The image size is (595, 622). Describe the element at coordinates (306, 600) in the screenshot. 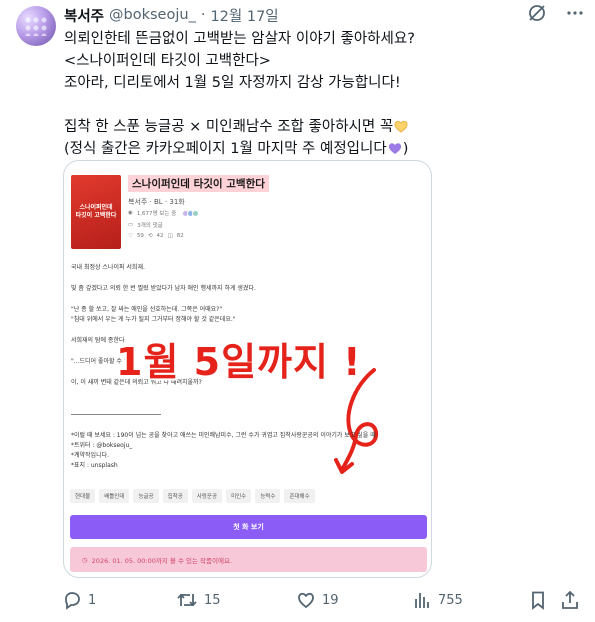

I see `like-icon` at that location.